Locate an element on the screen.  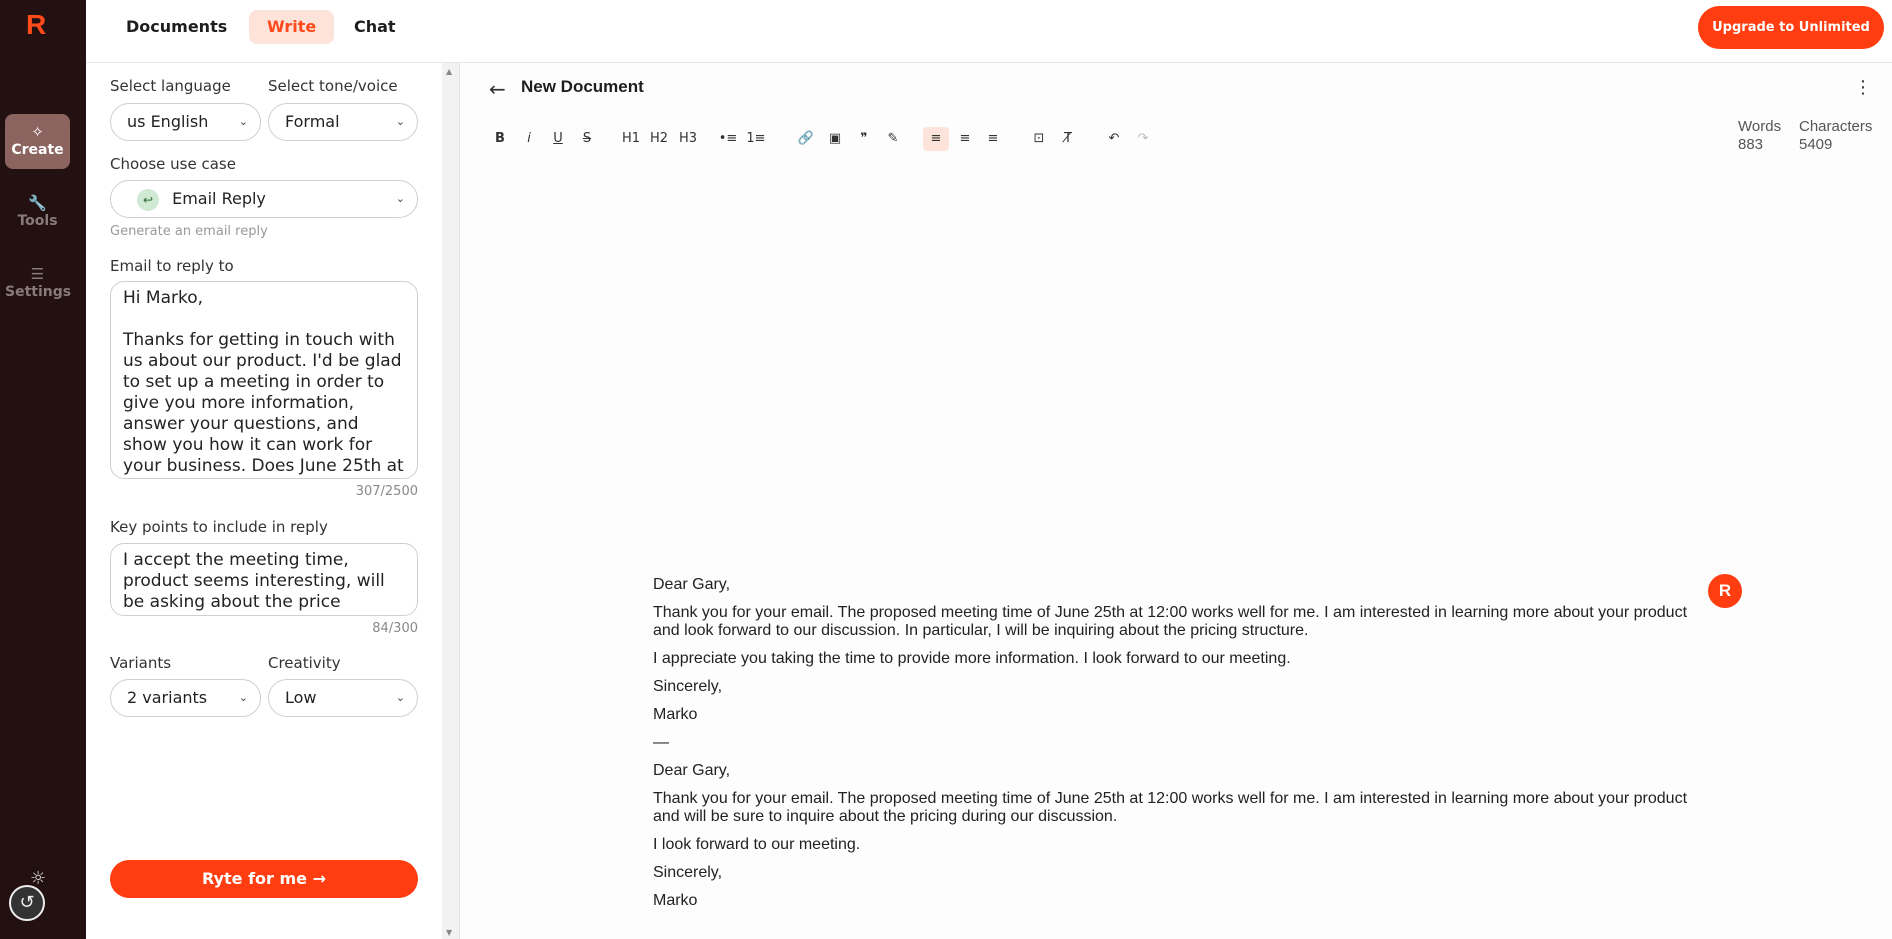
scroll-down-icon: ▼ is located at coordinates (449, 932).